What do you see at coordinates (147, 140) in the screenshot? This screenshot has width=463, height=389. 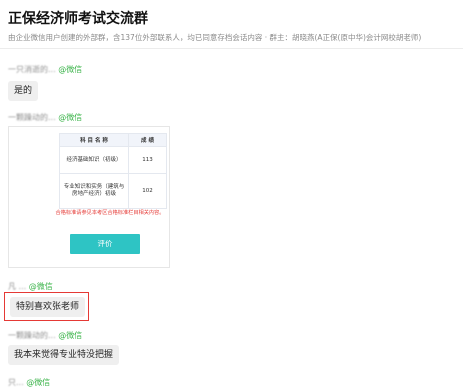 I see `table-header-score: 成 绩` at bounding box center [147, 140].